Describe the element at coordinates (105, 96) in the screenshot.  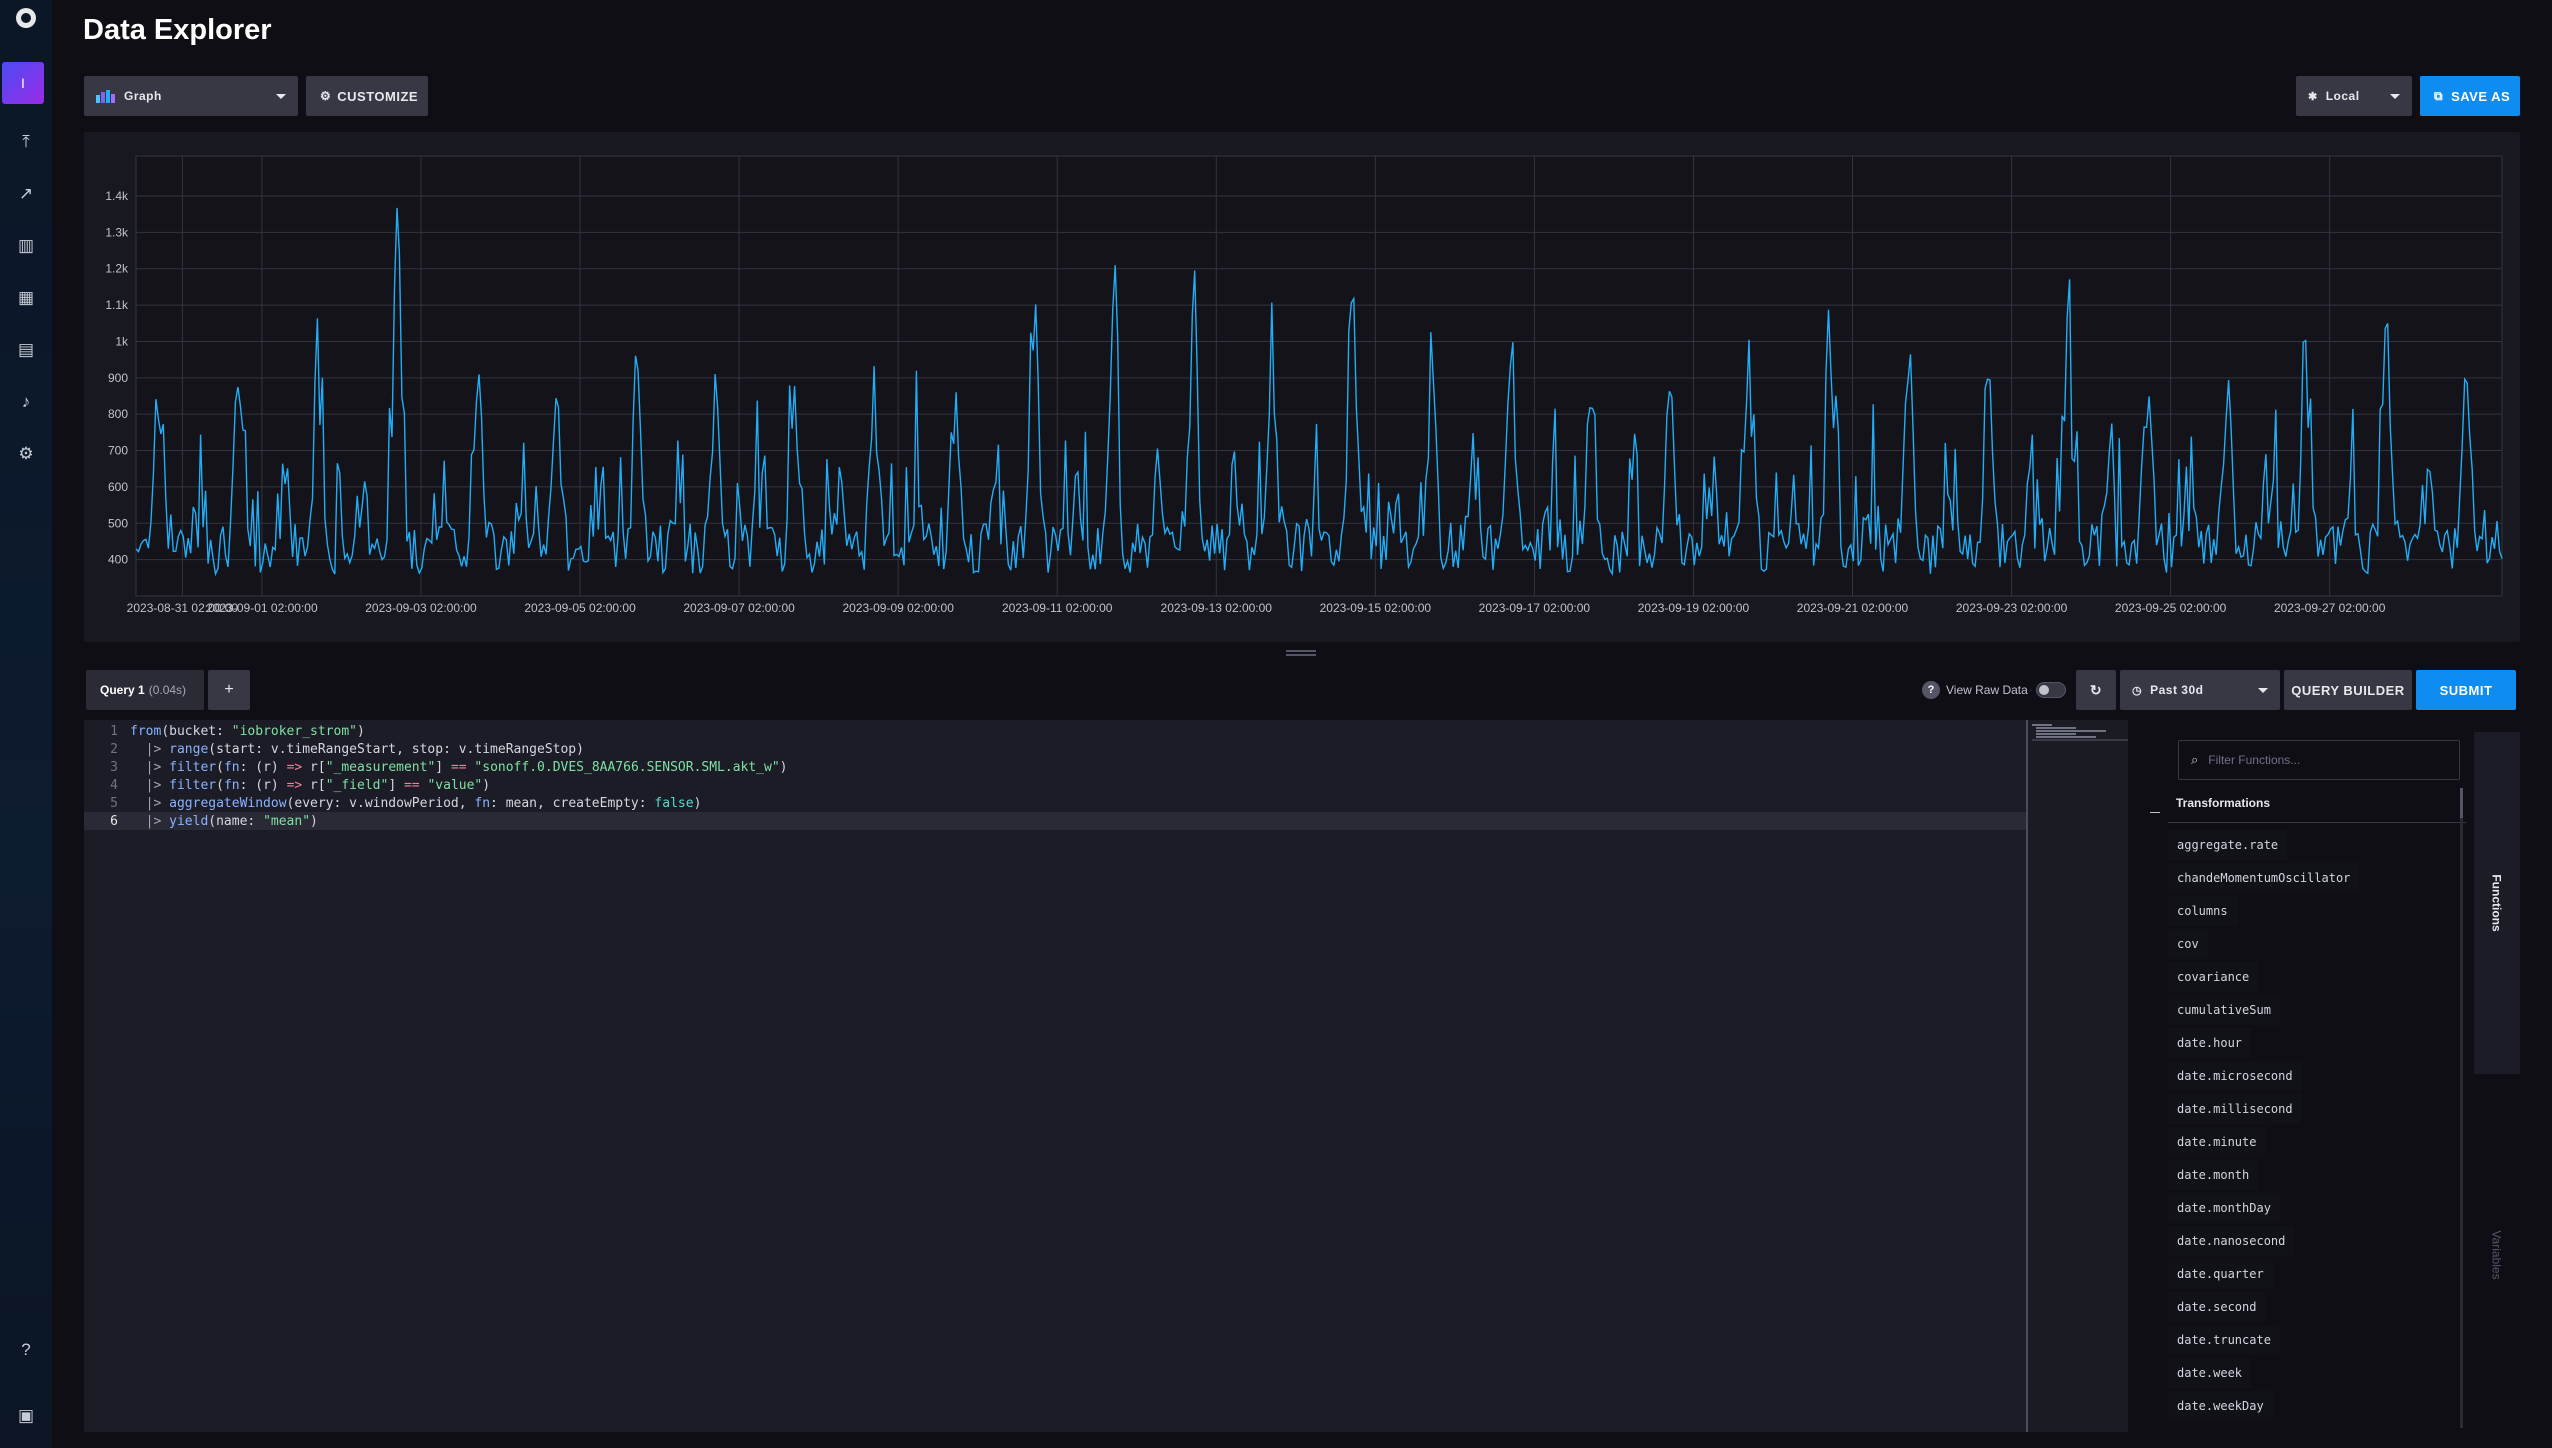
I see `graph-type-icon` at that location.